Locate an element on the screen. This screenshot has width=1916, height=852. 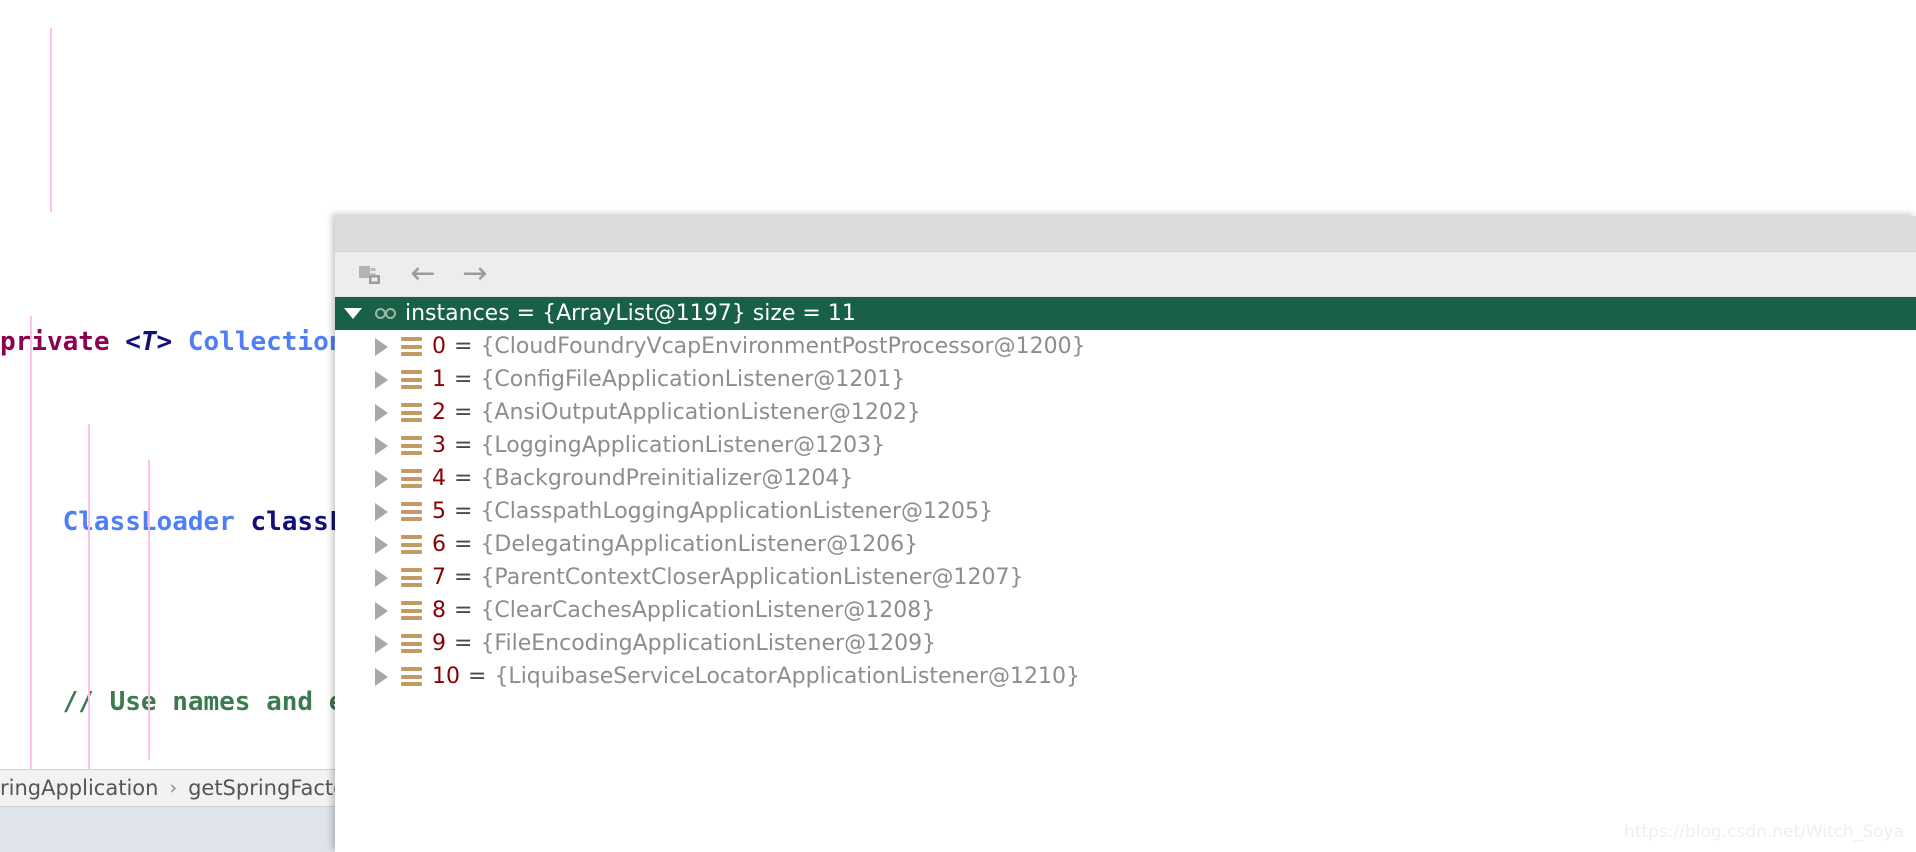
list-item-index: 4 is located at coordinates (439, 478).